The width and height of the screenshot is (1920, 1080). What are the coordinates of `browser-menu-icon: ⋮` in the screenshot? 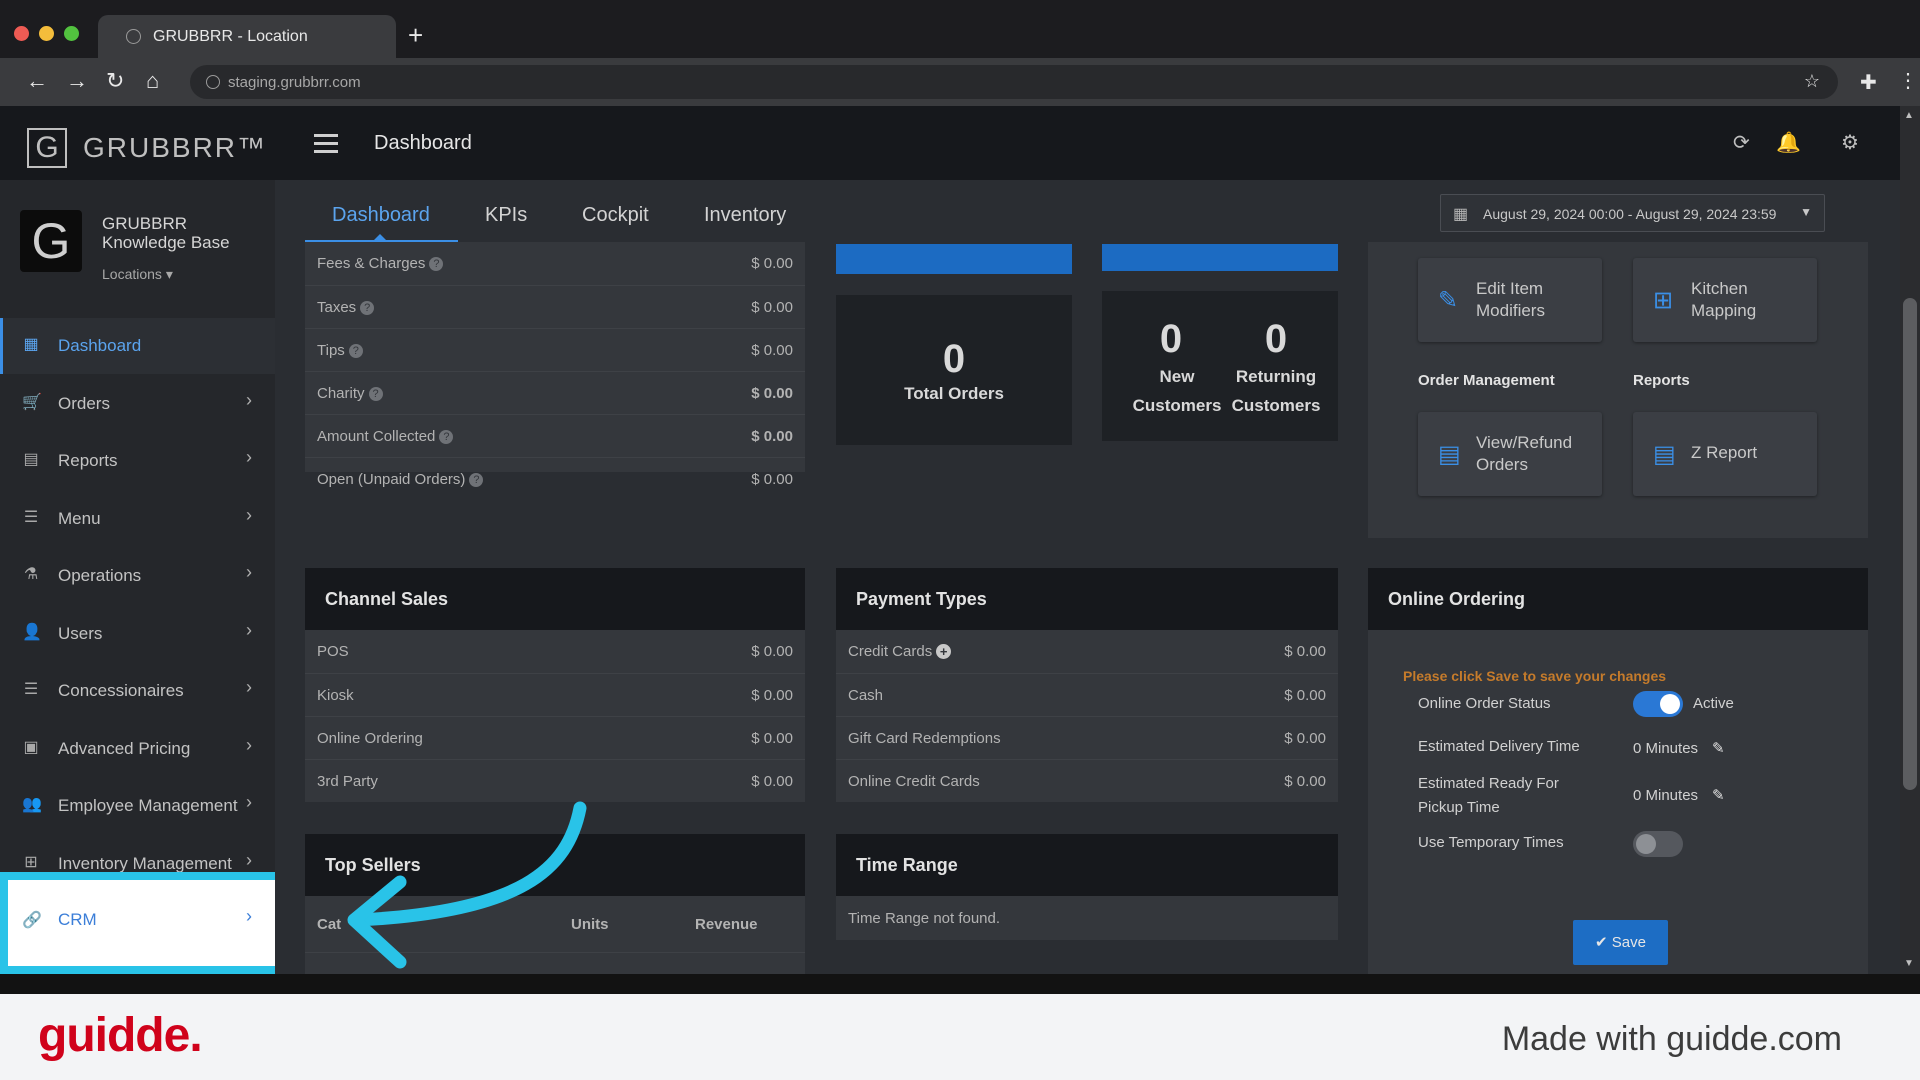 It's located at (1908, 80).